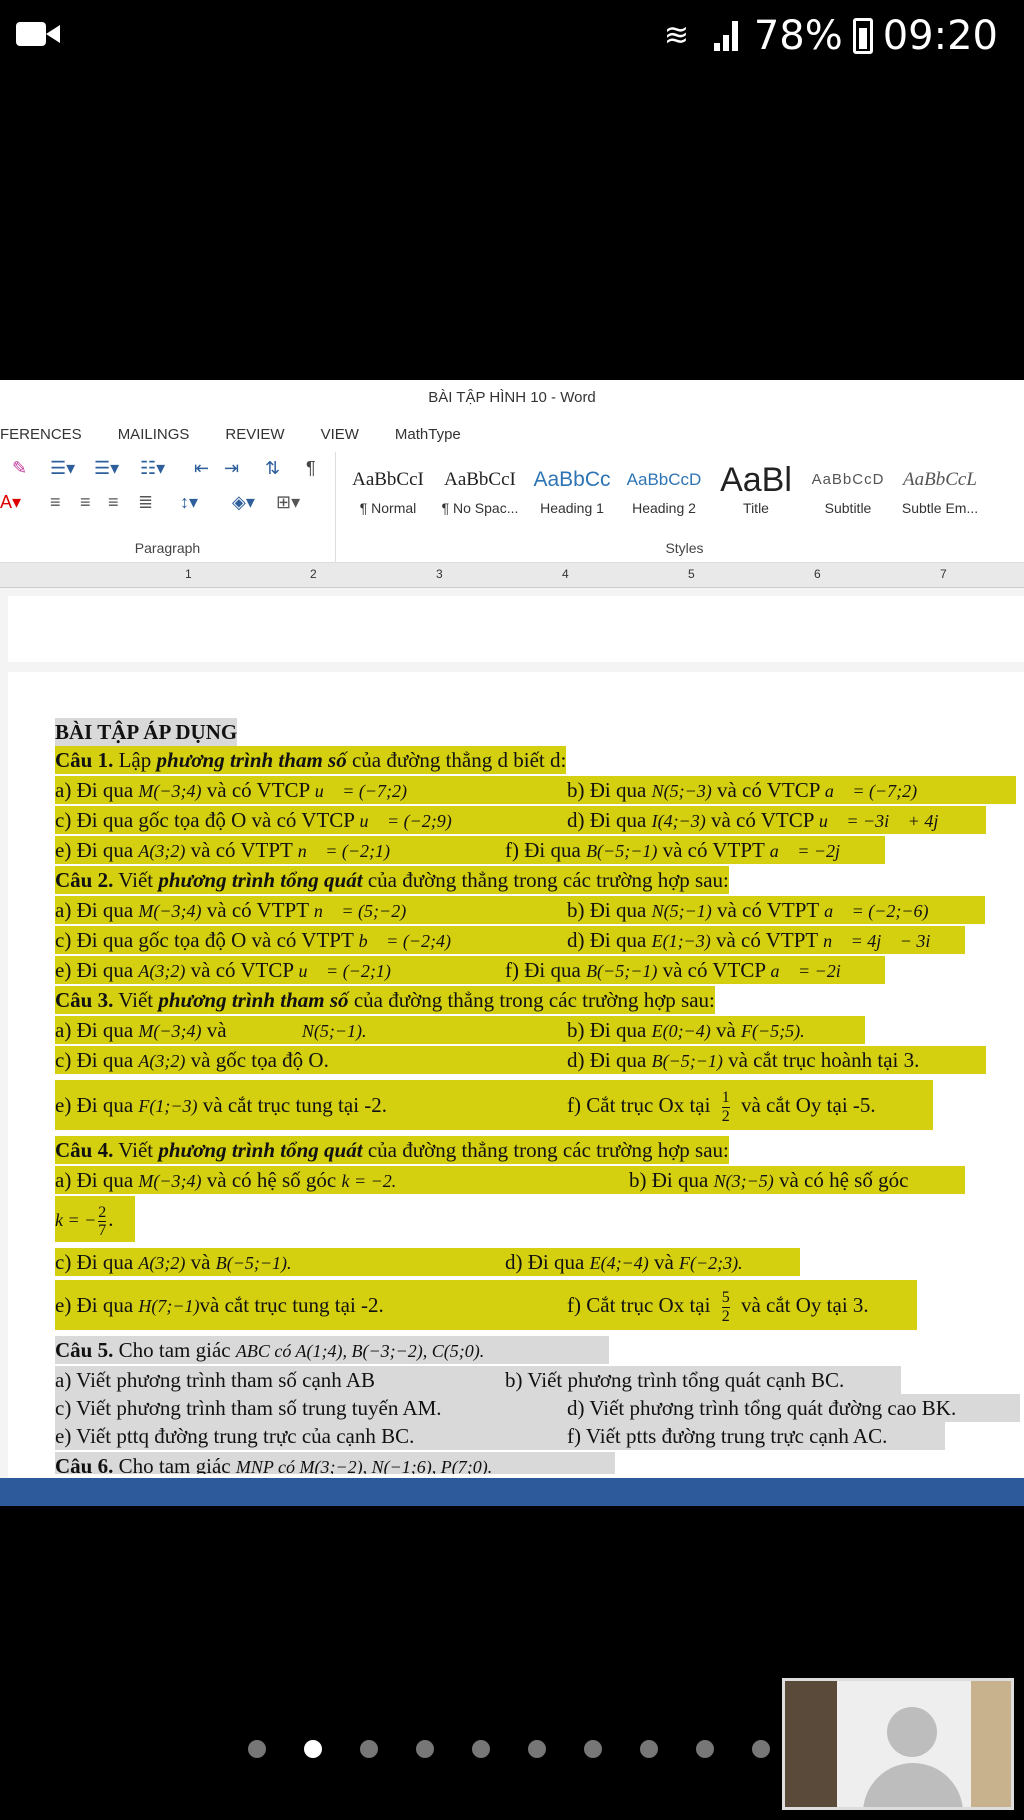  What do you see at coordinates (95, 1219) in the screenshot?
I see `q4b-slope-row: k = −2 7.` at bounding box center [95, 1219].